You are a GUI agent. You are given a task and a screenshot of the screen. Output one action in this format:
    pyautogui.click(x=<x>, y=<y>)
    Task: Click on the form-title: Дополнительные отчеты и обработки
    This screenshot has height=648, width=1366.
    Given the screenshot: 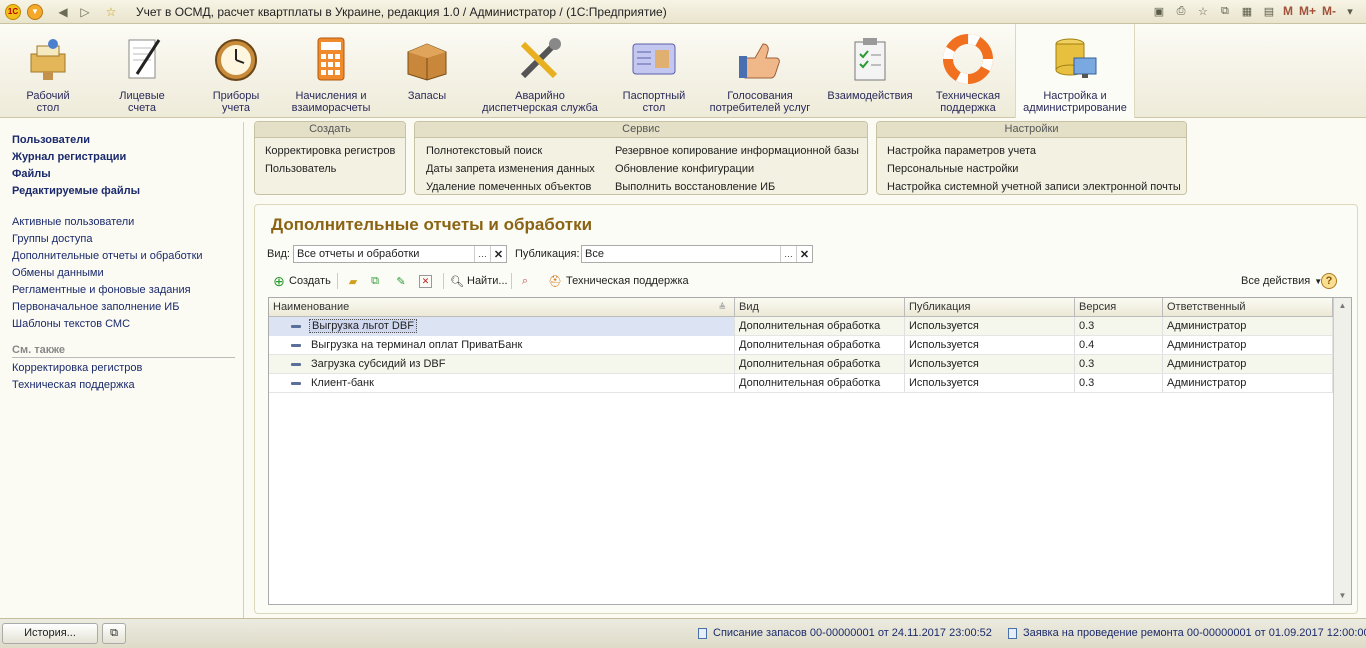 What is the action you would take?
    pyautogui.click(x=432, y=224)
    